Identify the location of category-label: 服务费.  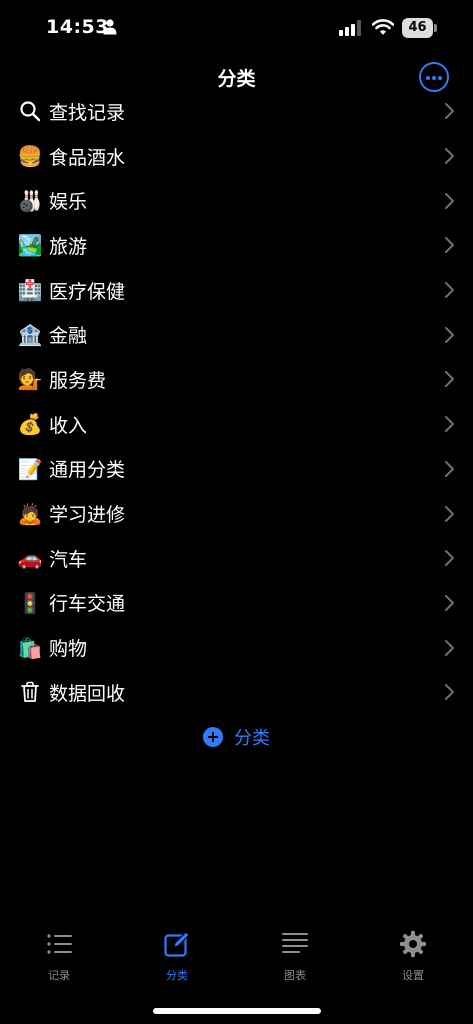
(78, 380).